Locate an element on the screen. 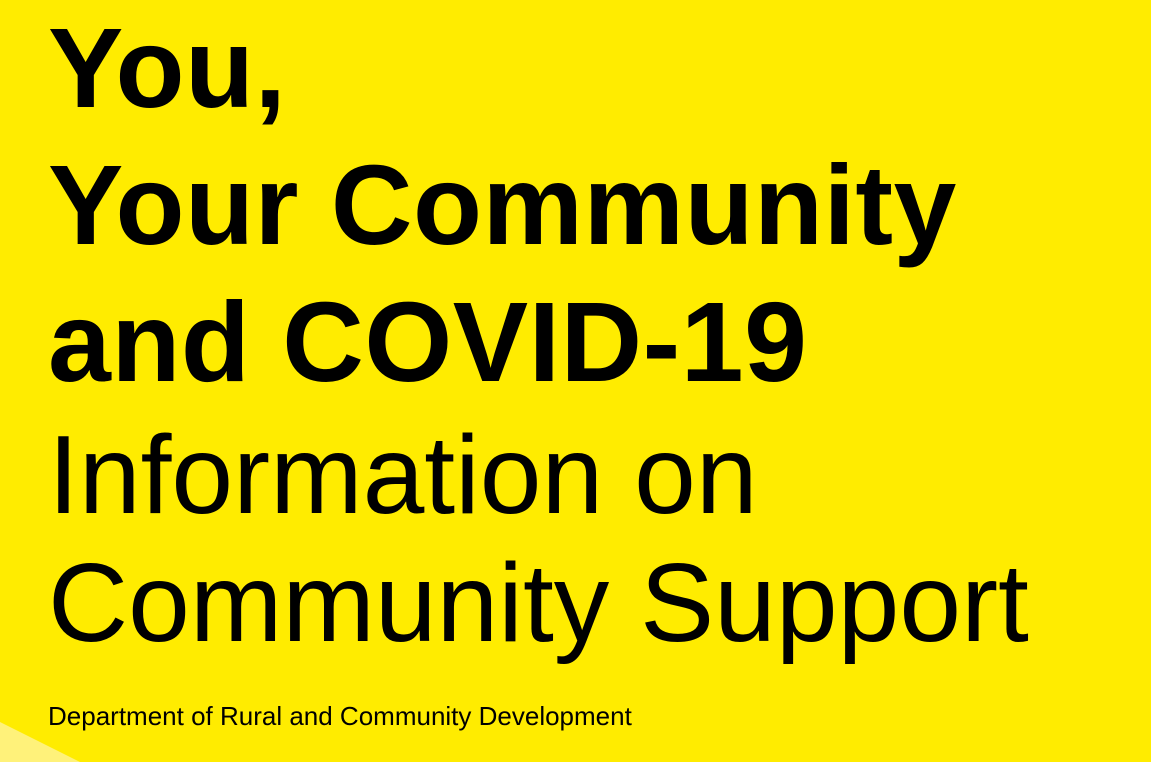  title-line-2: Your Community is located at coordinates (502, 205).